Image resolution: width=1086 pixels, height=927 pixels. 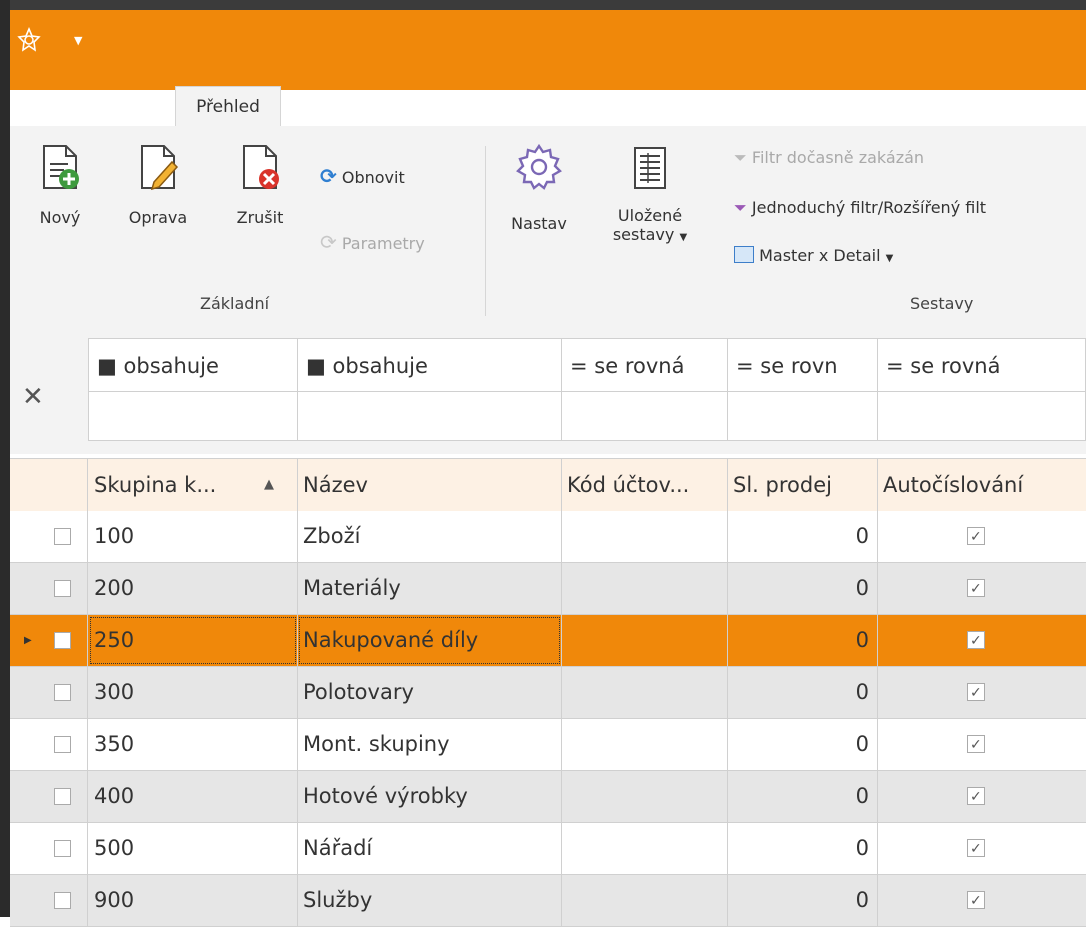 What do you see at coordinates (193, 536) in the screenshot?
I see `cell-group-code: 100` at bounding box center [193, 536].